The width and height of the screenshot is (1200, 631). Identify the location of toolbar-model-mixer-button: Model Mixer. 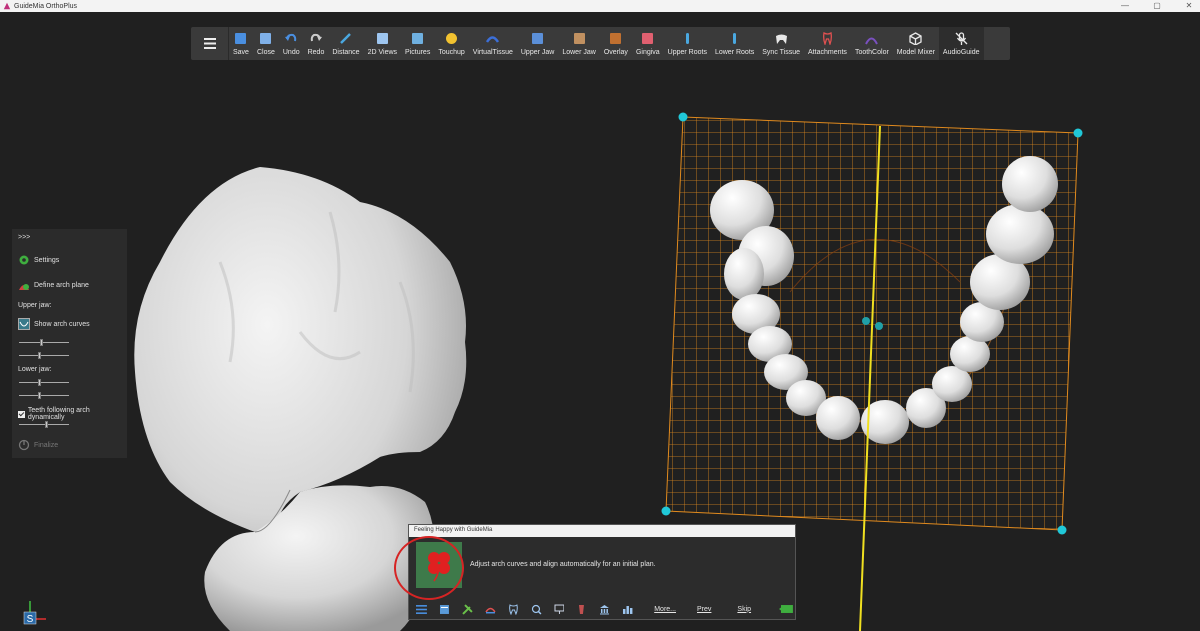
(916, 43).